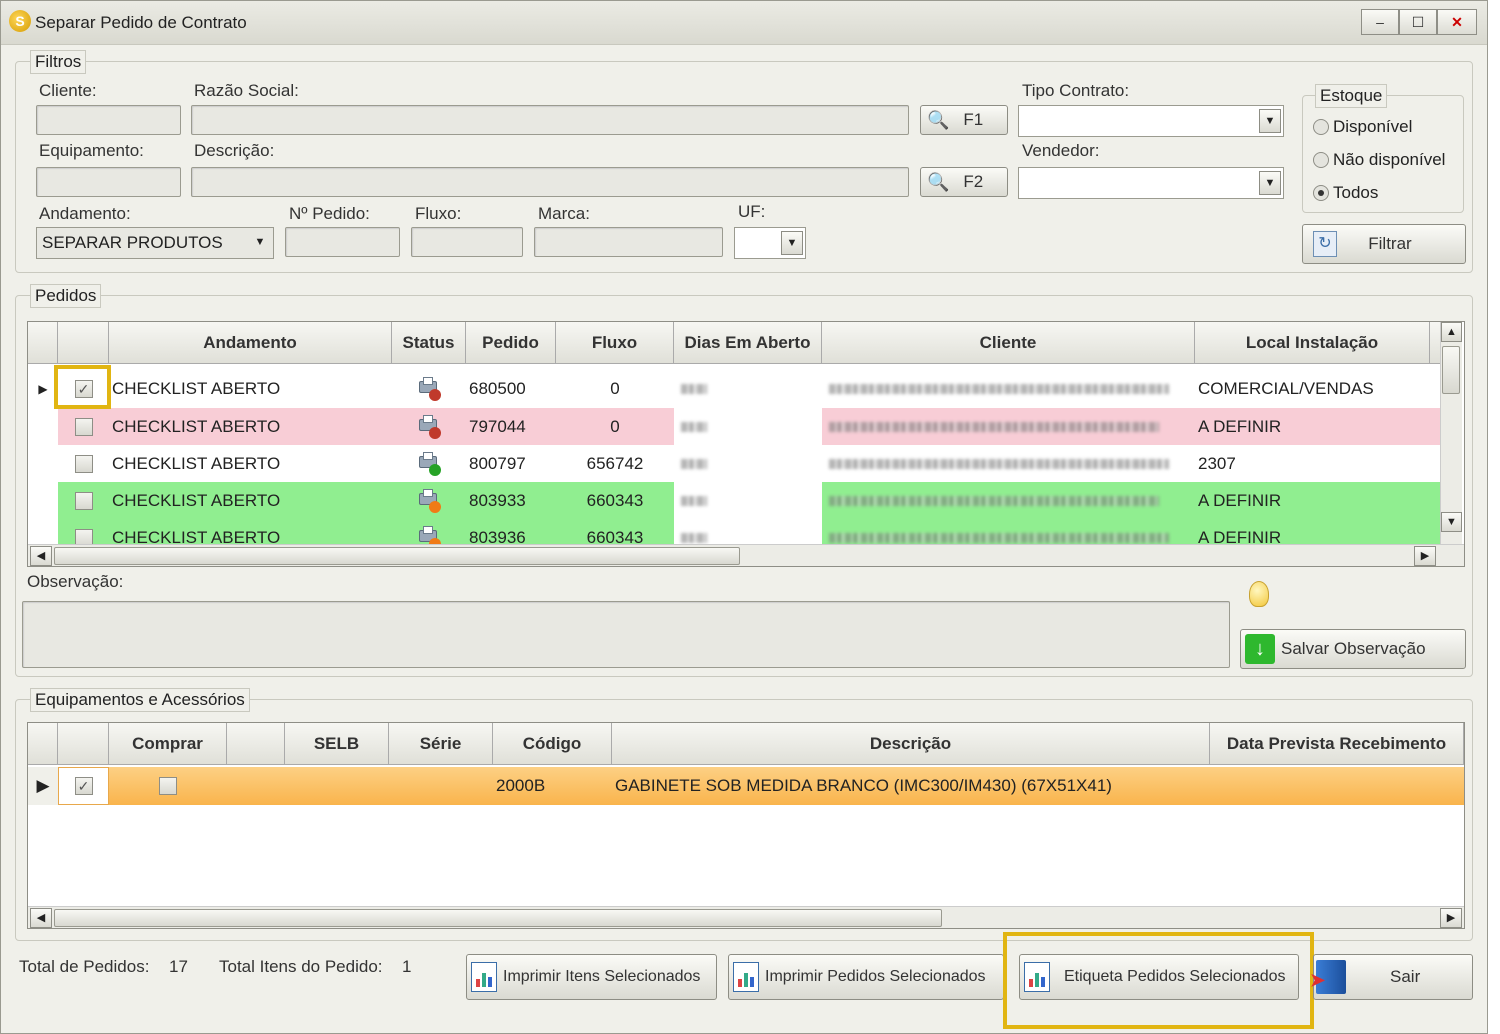 This screenshot has width=1500, height=1034. Describe the element at coordinates (748, 426) in the screenshot. I see `dias-aberto-cell` at that location.